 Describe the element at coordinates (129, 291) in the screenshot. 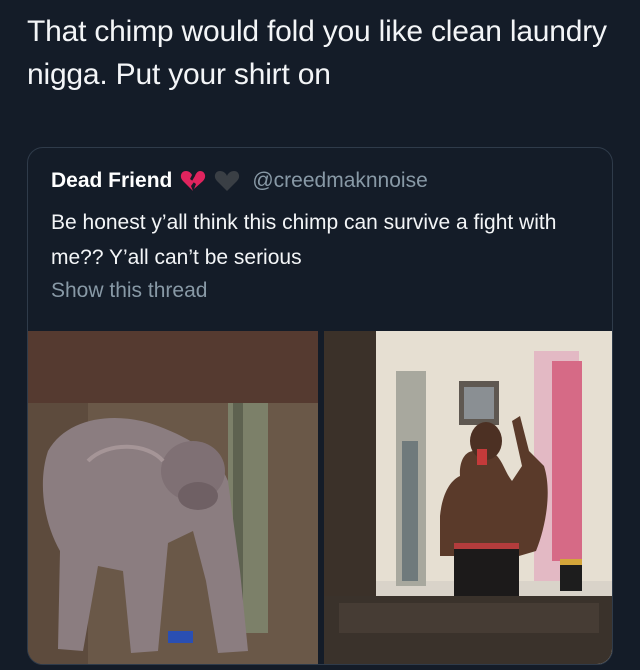

I see `show-thread-link: Show this thread` at that location.